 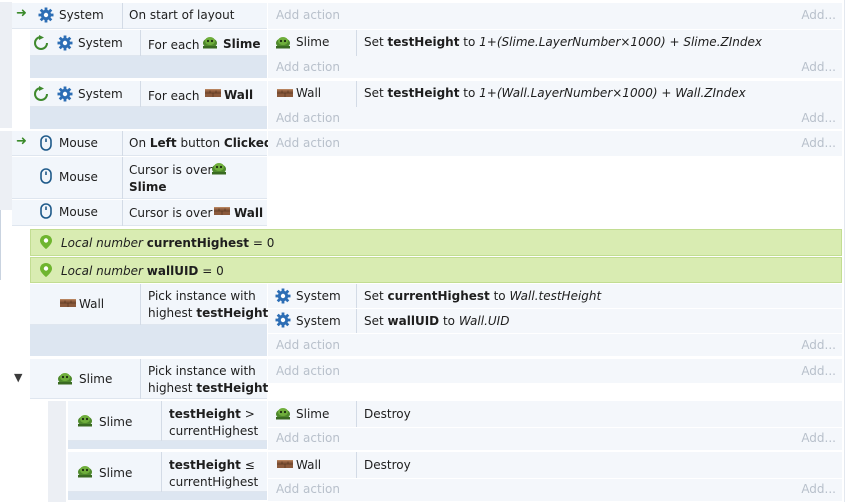 What do you see at coordinates (555, 321) in the screenshot?
I see `action-row: System Set wallUID to Wall.UID` at bounding box center [555, 321].